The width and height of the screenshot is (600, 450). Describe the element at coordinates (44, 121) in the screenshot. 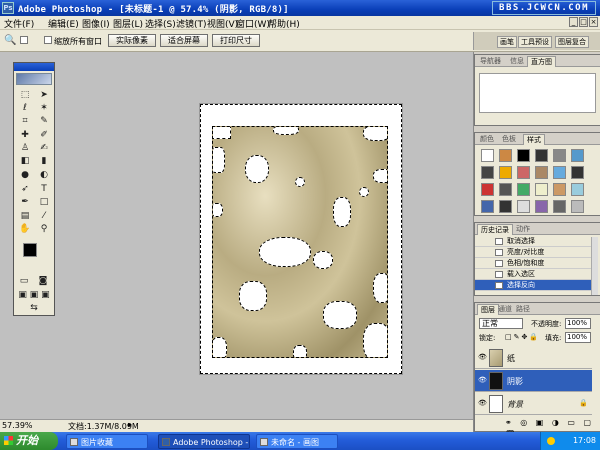

I see `slice-tool-icon: ✎` at that location.